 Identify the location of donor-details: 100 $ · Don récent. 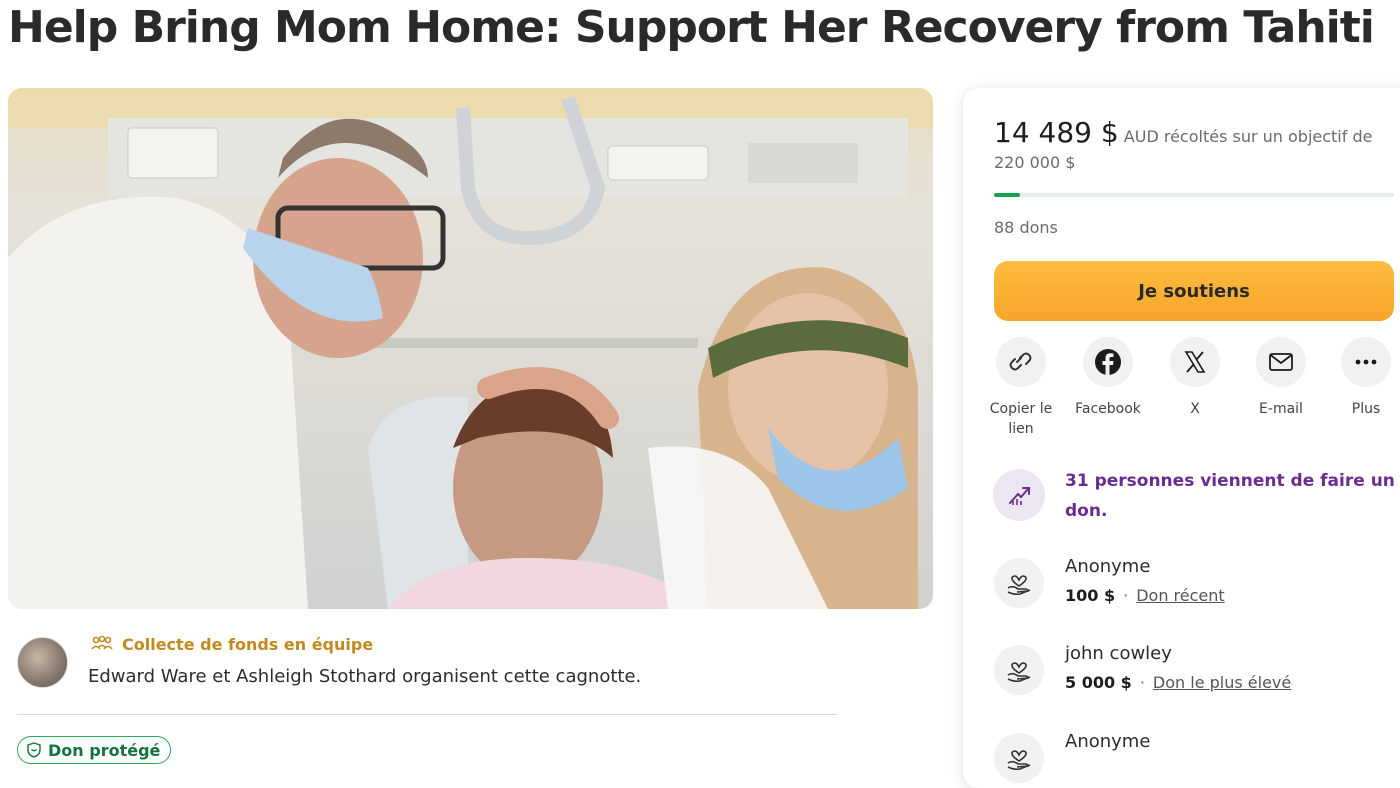
(1145, 595).